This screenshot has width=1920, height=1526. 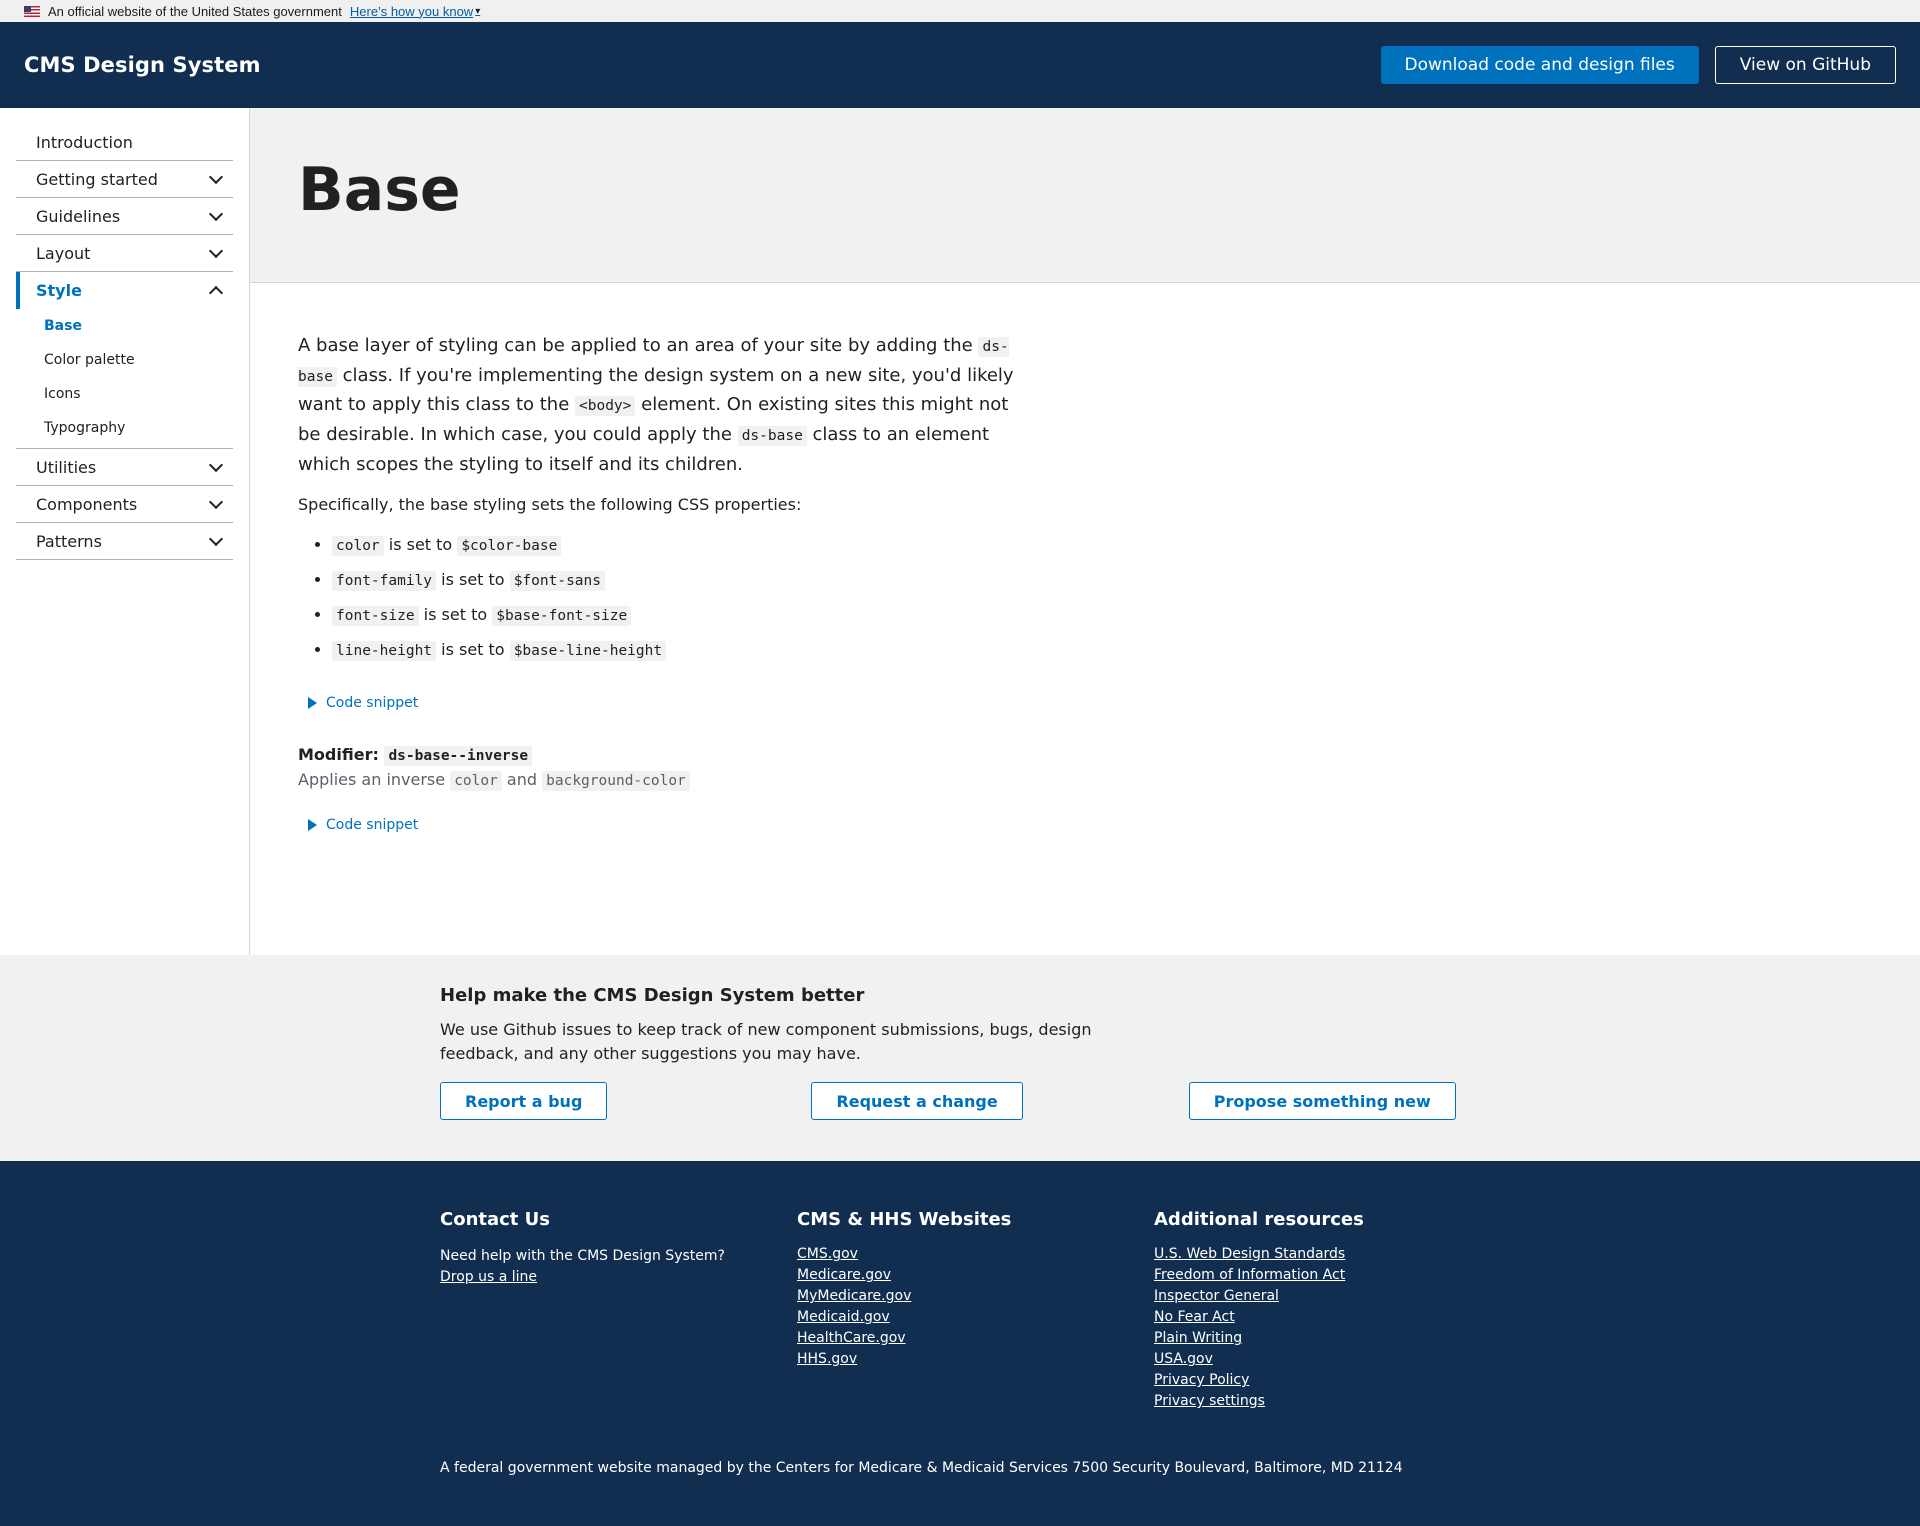 What do you see at coordinates (1539, 65) in the screenshot?
I see `download-button: Download code and design files` at bounding box center [1539, 65].